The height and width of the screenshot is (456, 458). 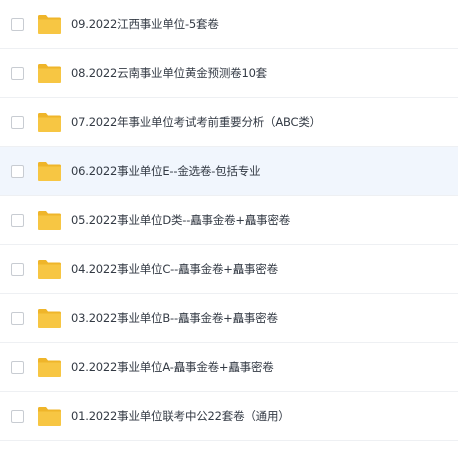 I want to click on file-name: 09.2022江西事业单位-5套卷, so click(x=145, y=24).